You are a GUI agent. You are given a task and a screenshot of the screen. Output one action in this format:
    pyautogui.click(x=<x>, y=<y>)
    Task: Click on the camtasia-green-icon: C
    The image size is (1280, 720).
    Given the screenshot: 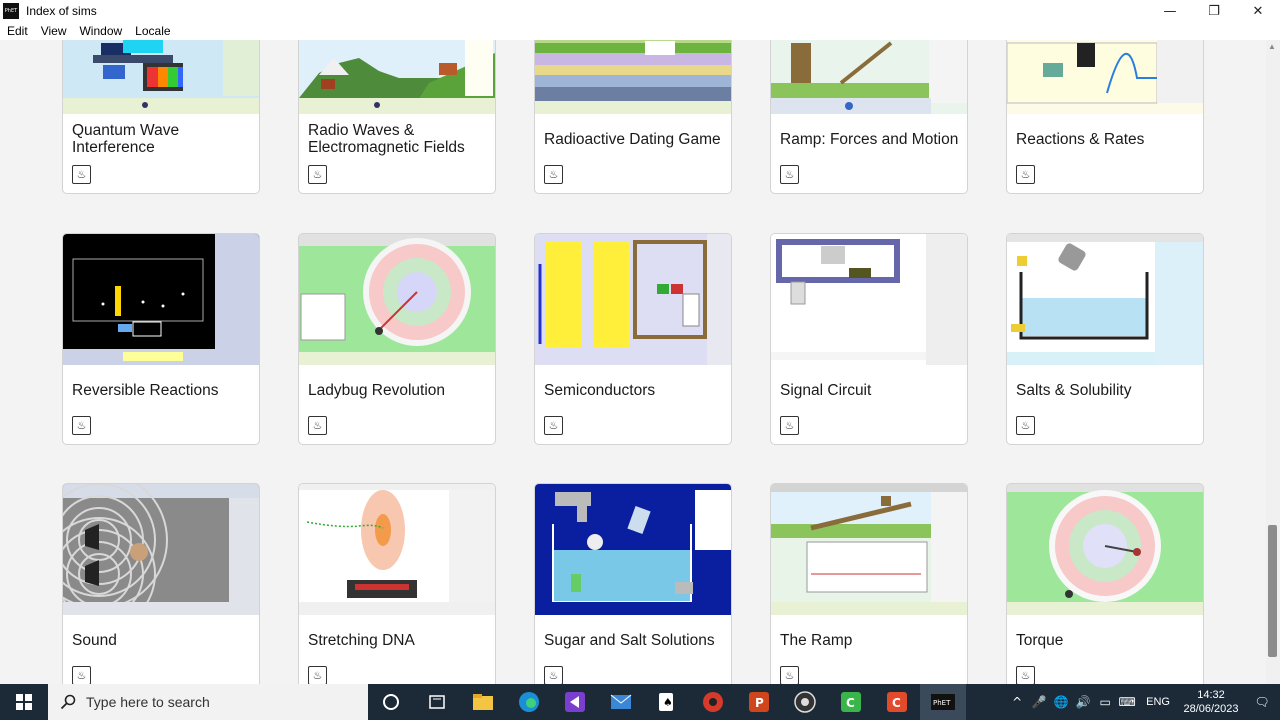 What is the action you would take?
    pyautogui.click(x=851, y=702)
    